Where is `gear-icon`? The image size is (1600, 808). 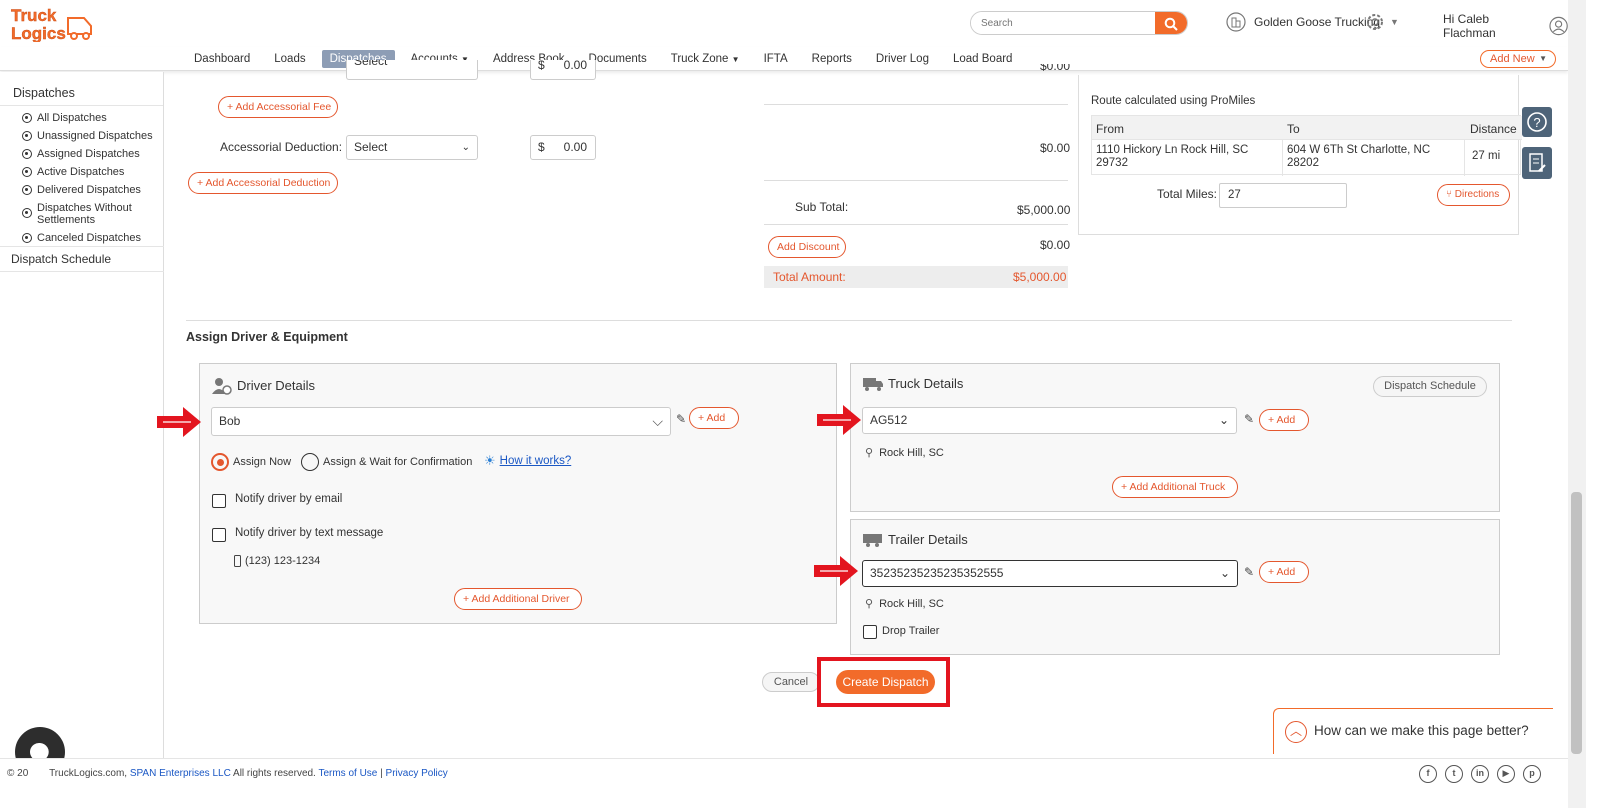 gear-icon is located at coordinates (1375, 22).